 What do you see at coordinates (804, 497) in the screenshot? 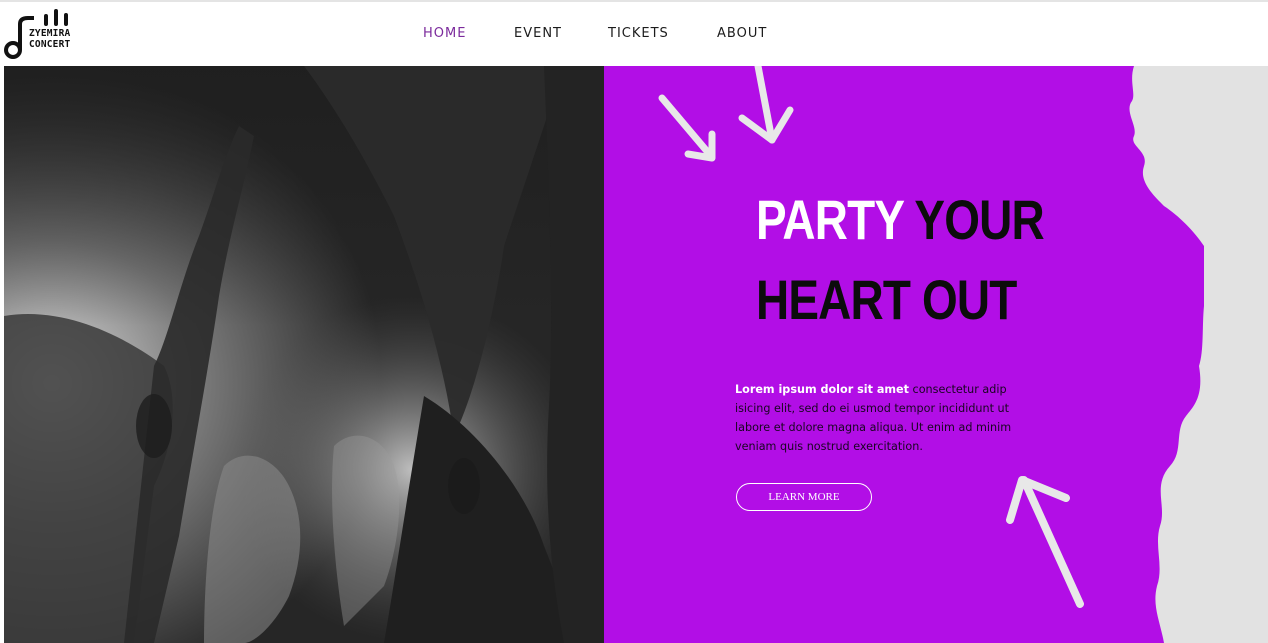
I see `learn-more-button: LEARN MORE` at bounding box center [804, 497].